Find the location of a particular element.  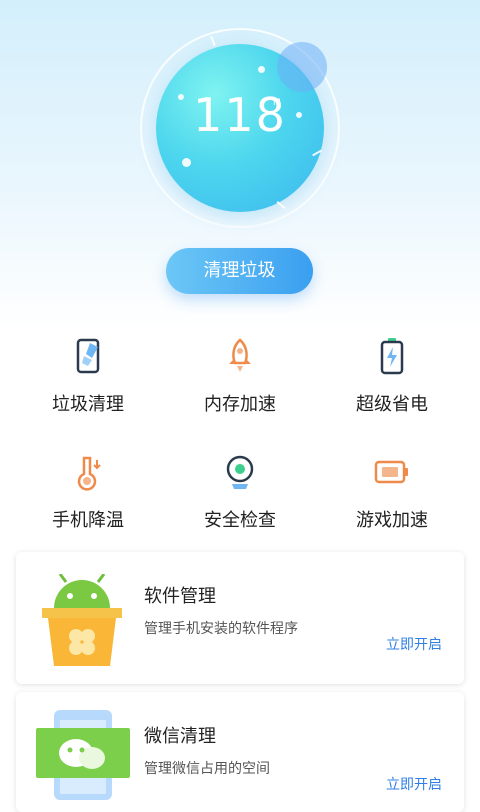

phone-clean-icon is located at coordinates (88, 356).